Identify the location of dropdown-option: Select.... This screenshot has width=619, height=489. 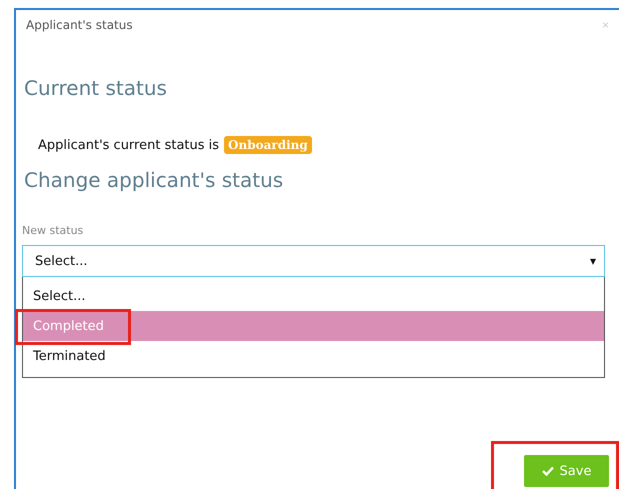
(313, 296).